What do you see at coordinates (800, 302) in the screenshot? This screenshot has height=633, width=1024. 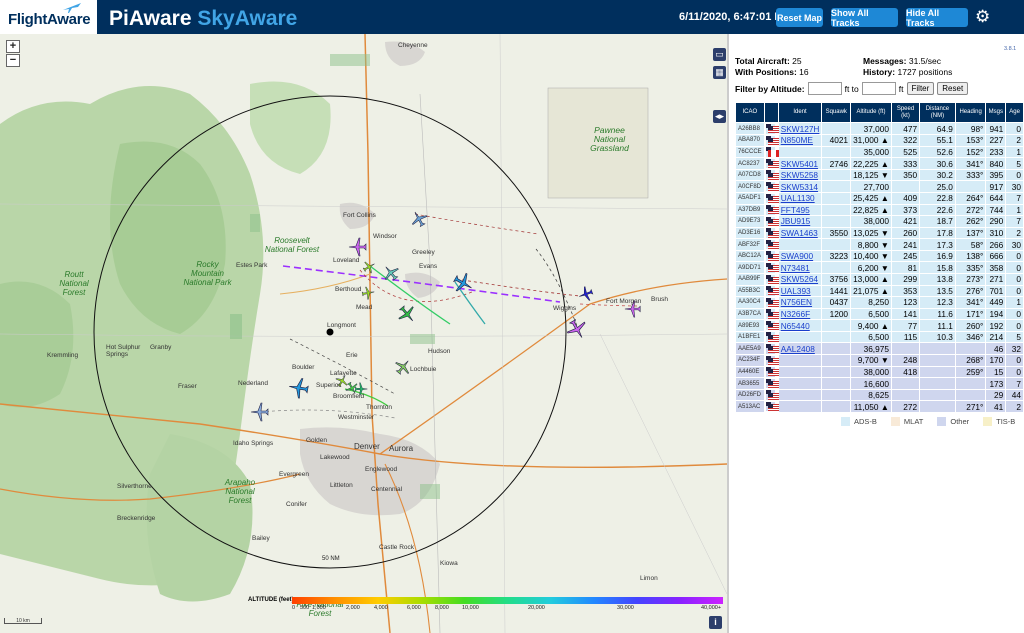 I see `ident-cell: N756EN` at bounding box center [800, 302].